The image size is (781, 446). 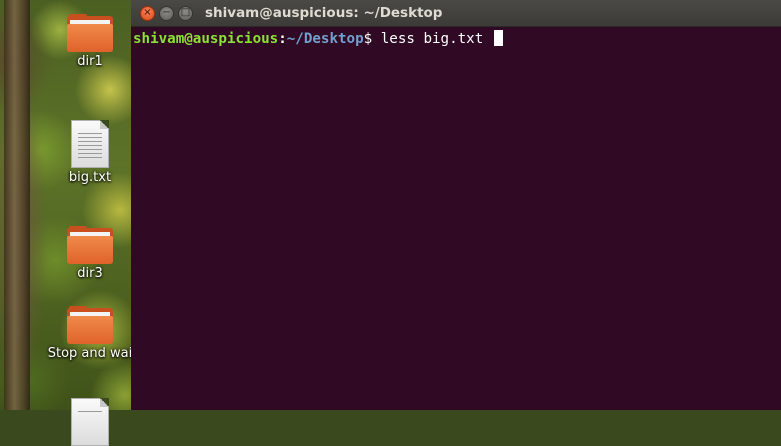 What do you see at coordinates (17, 205) in the screenshot?
I see `tree-trunk` at bounding box center [17, 205].